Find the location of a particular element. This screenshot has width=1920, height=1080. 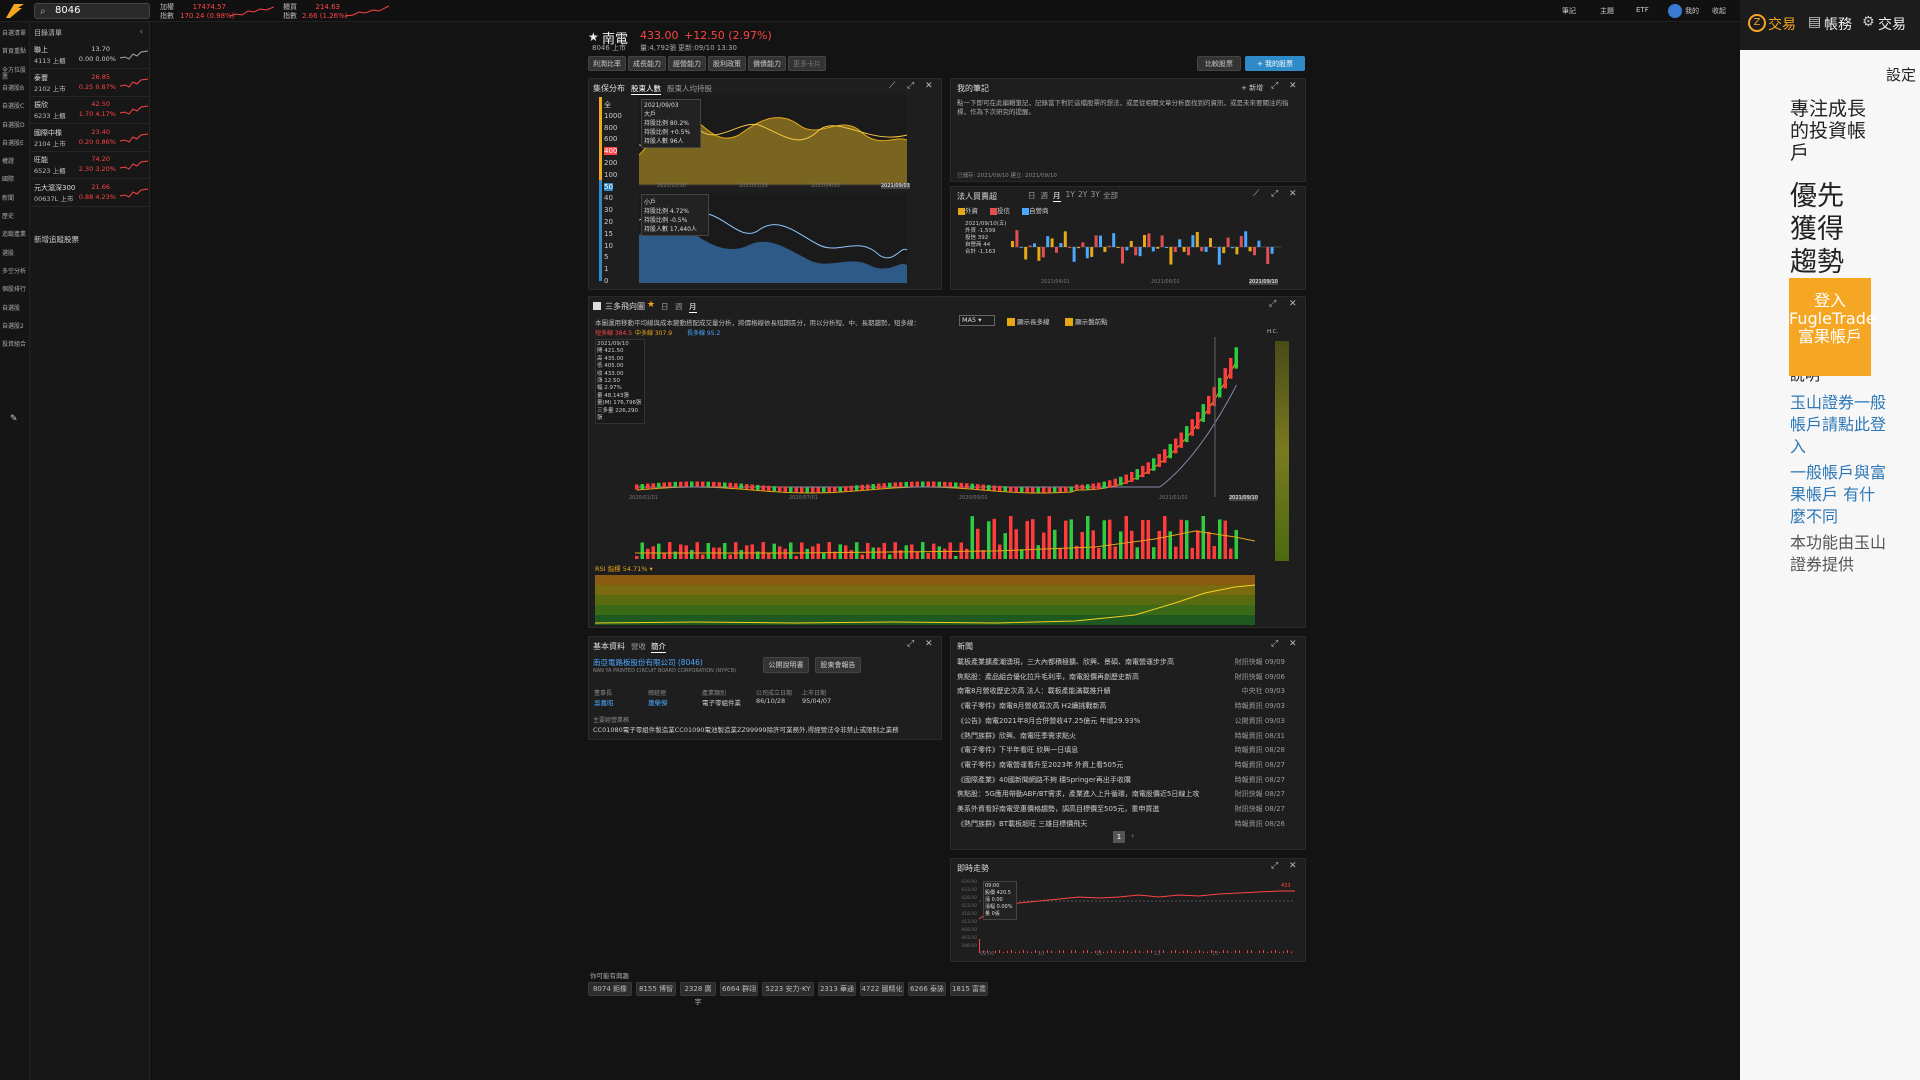

news-item: 《熱門族群》欣興、南電旺季需求點火 時報資訊 08/31 is located at coordinates (1121, 736).